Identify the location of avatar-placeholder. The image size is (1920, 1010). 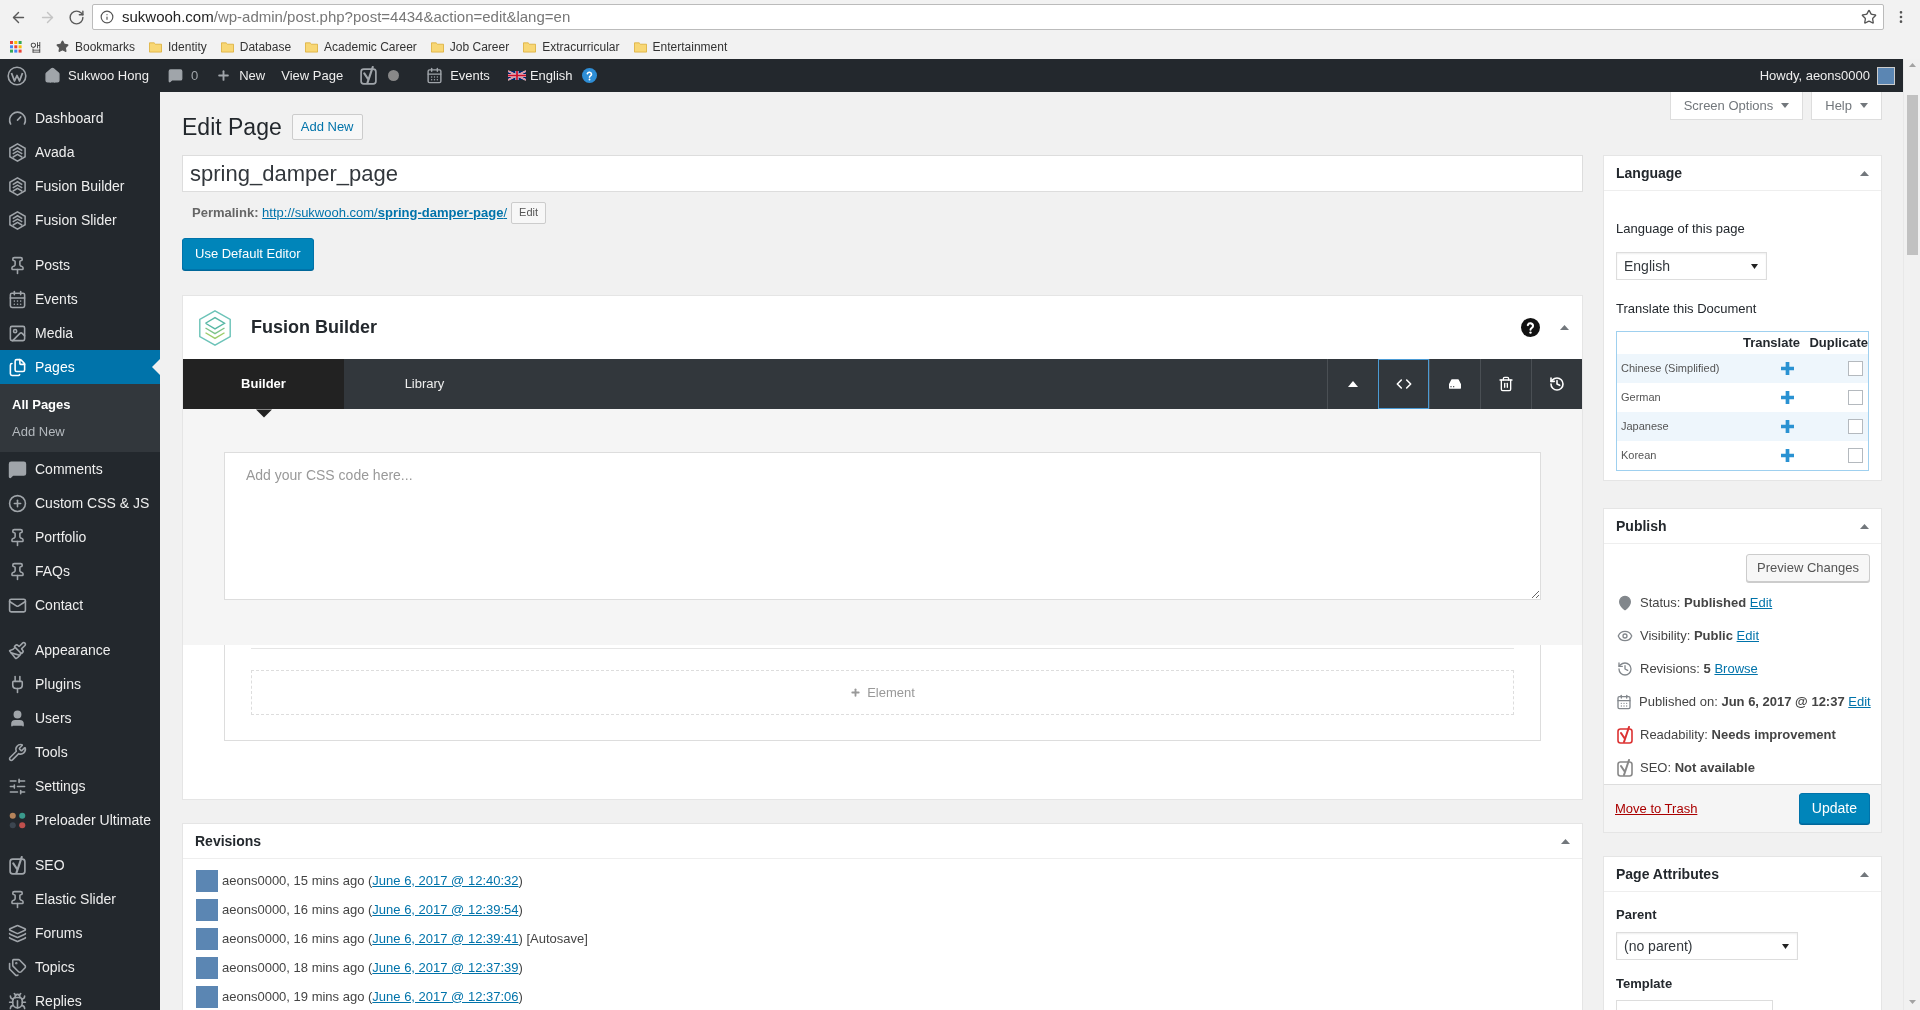
(207, 909).